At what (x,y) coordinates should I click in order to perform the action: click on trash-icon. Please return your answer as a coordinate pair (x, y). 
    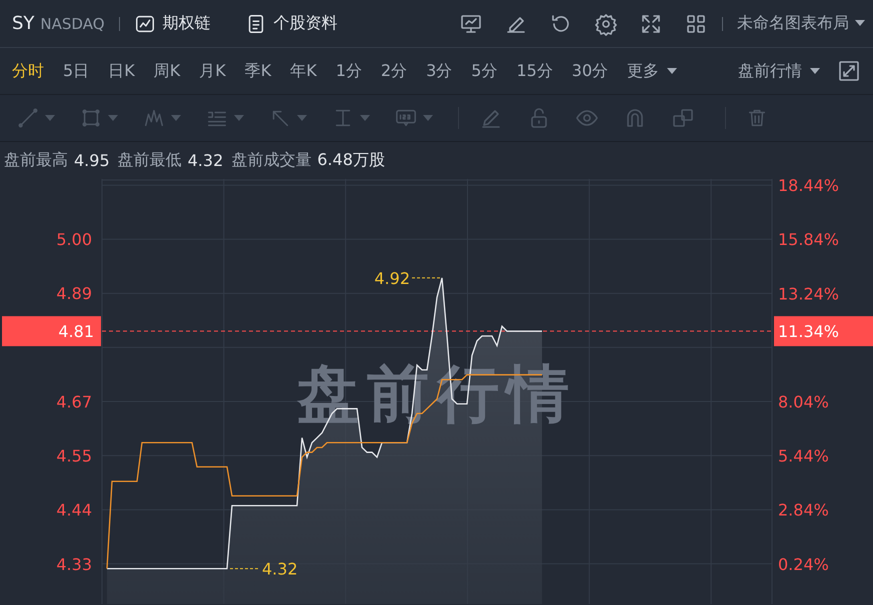
    Looking at the image, I should click on (757, 118).